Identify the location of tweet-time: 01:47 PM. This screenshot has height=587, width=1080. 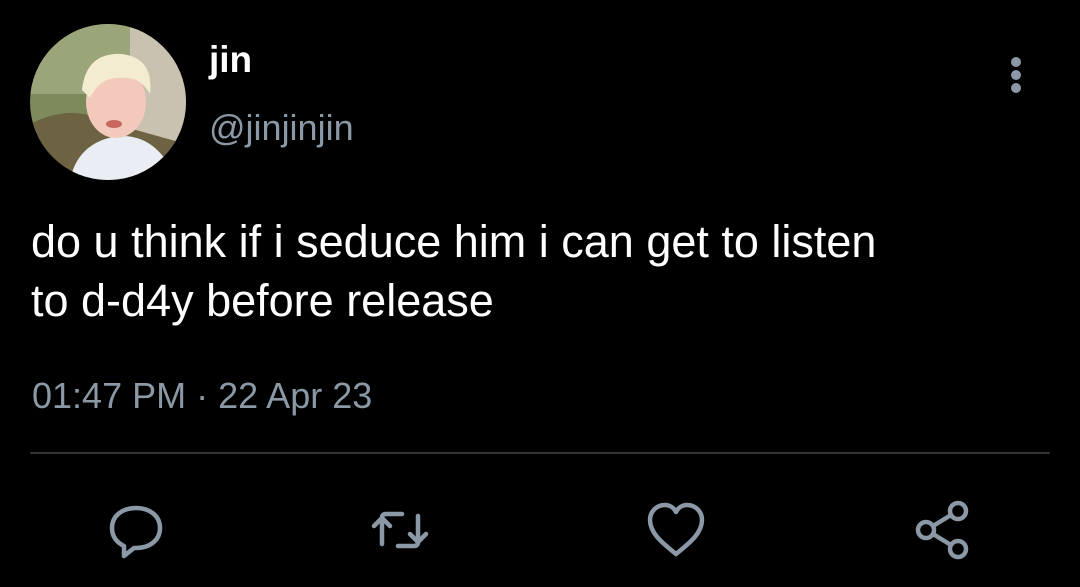
(109, 395).